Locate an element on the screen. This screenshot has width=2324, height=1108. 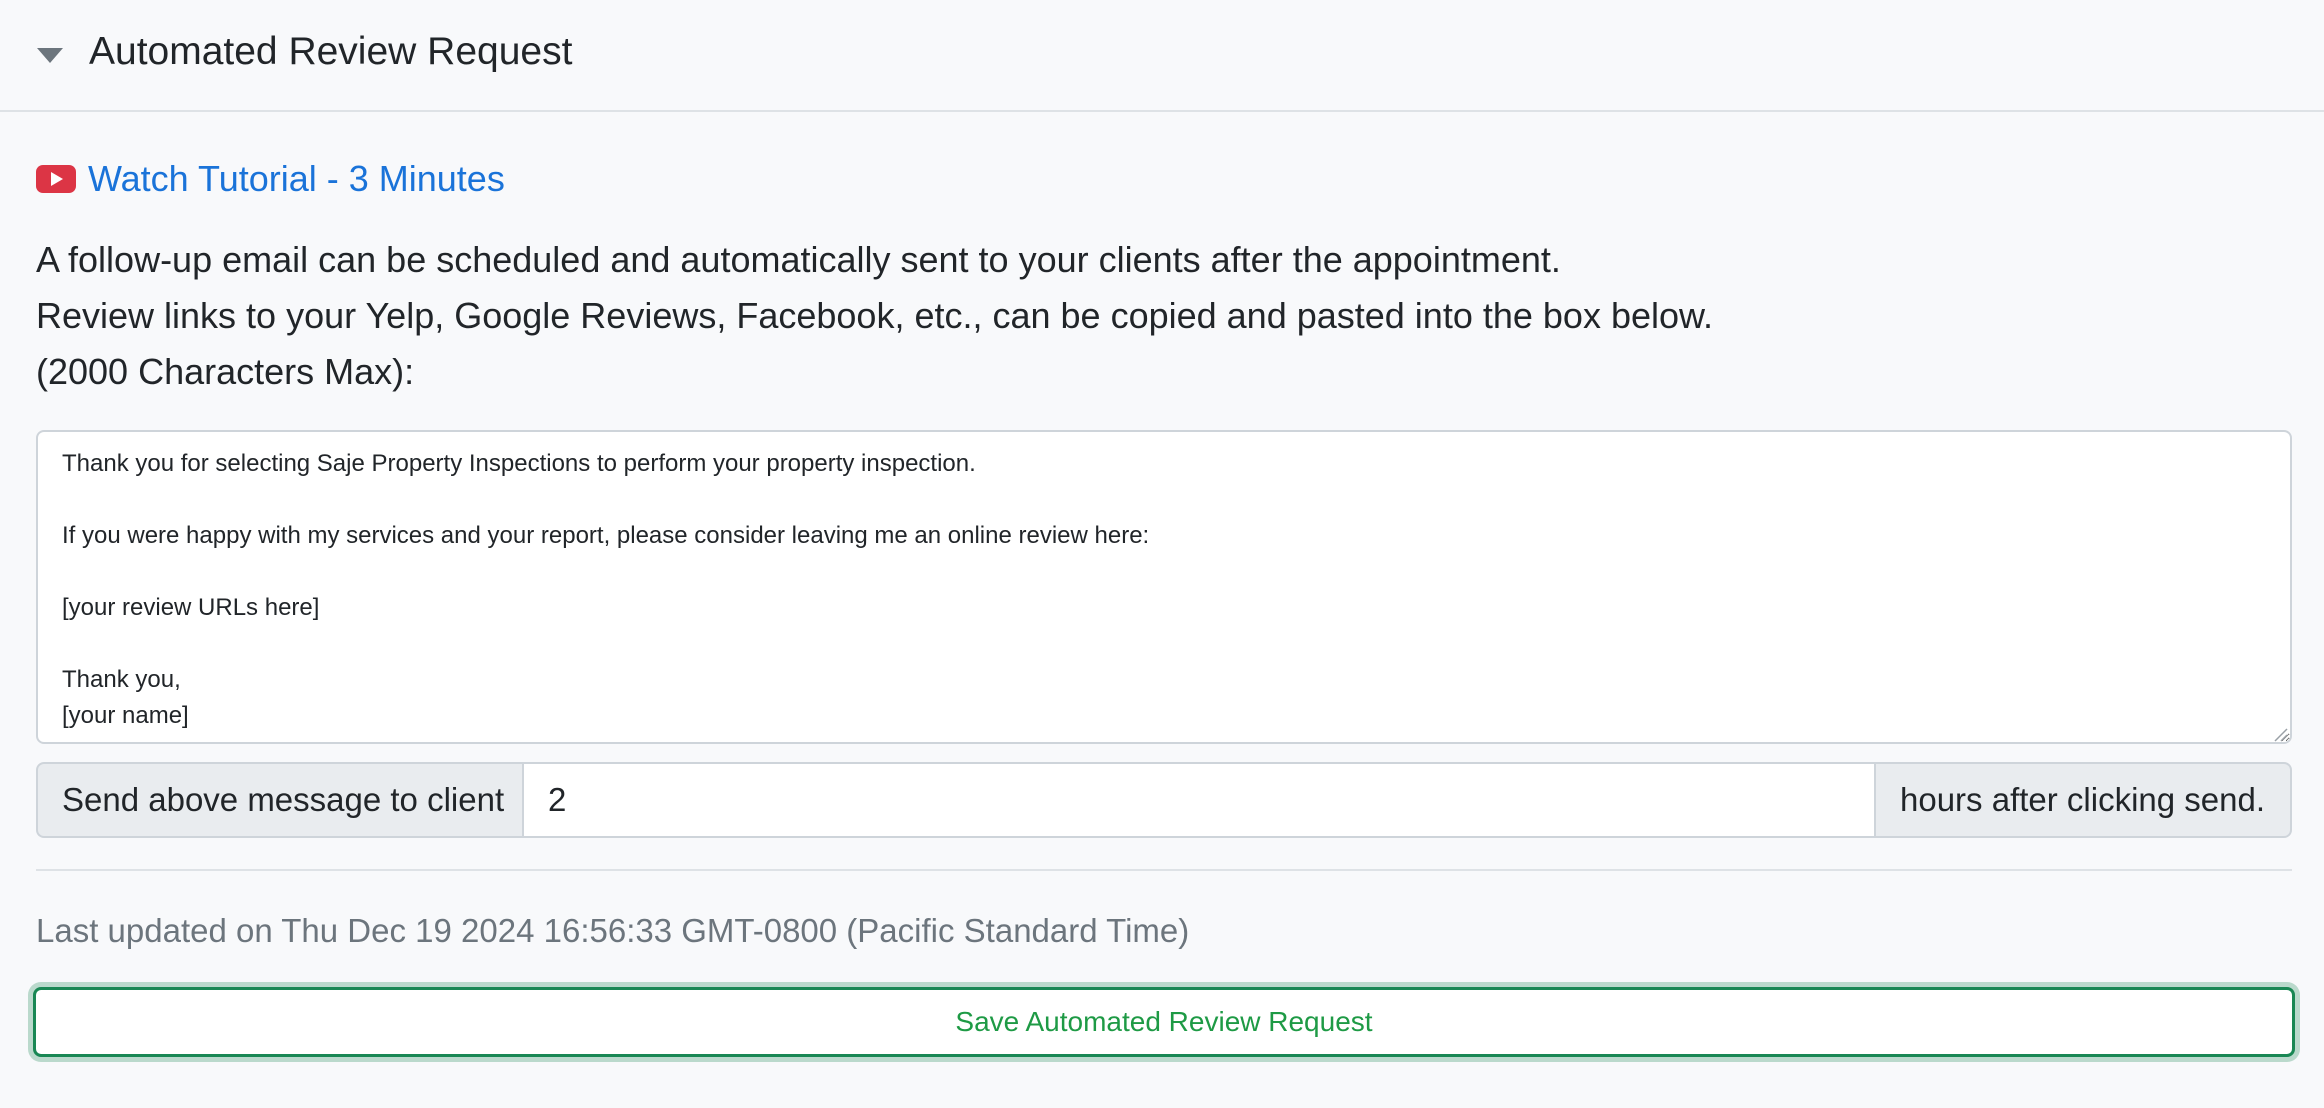
divider is located at coordinates (1164, 870).